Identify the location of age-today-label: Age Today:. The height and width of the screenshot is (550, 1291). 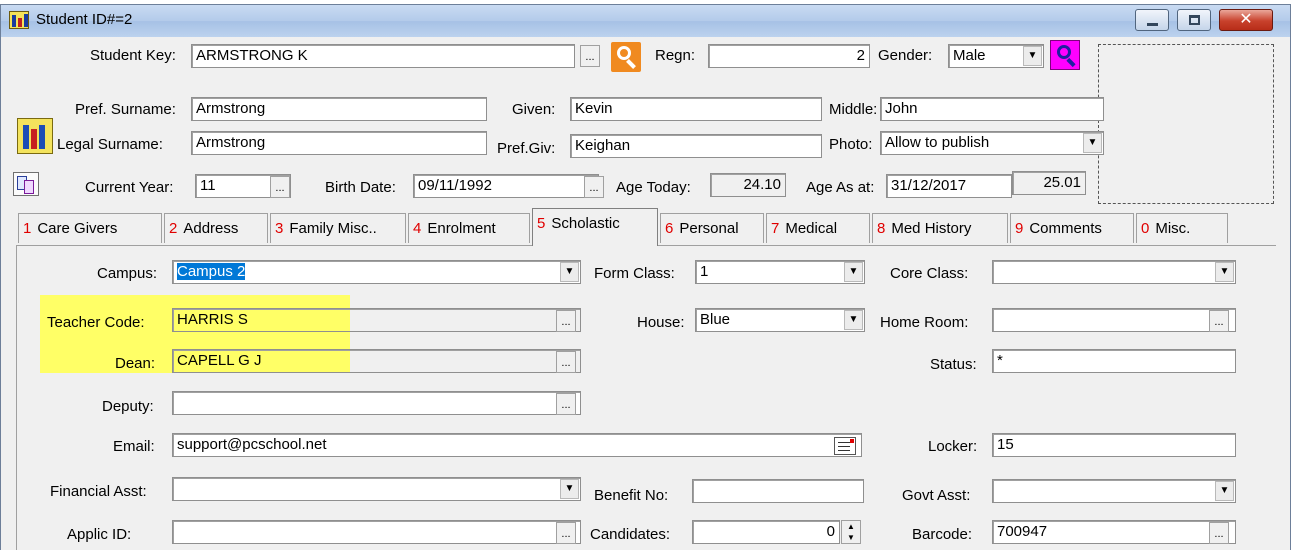
(653, 187).